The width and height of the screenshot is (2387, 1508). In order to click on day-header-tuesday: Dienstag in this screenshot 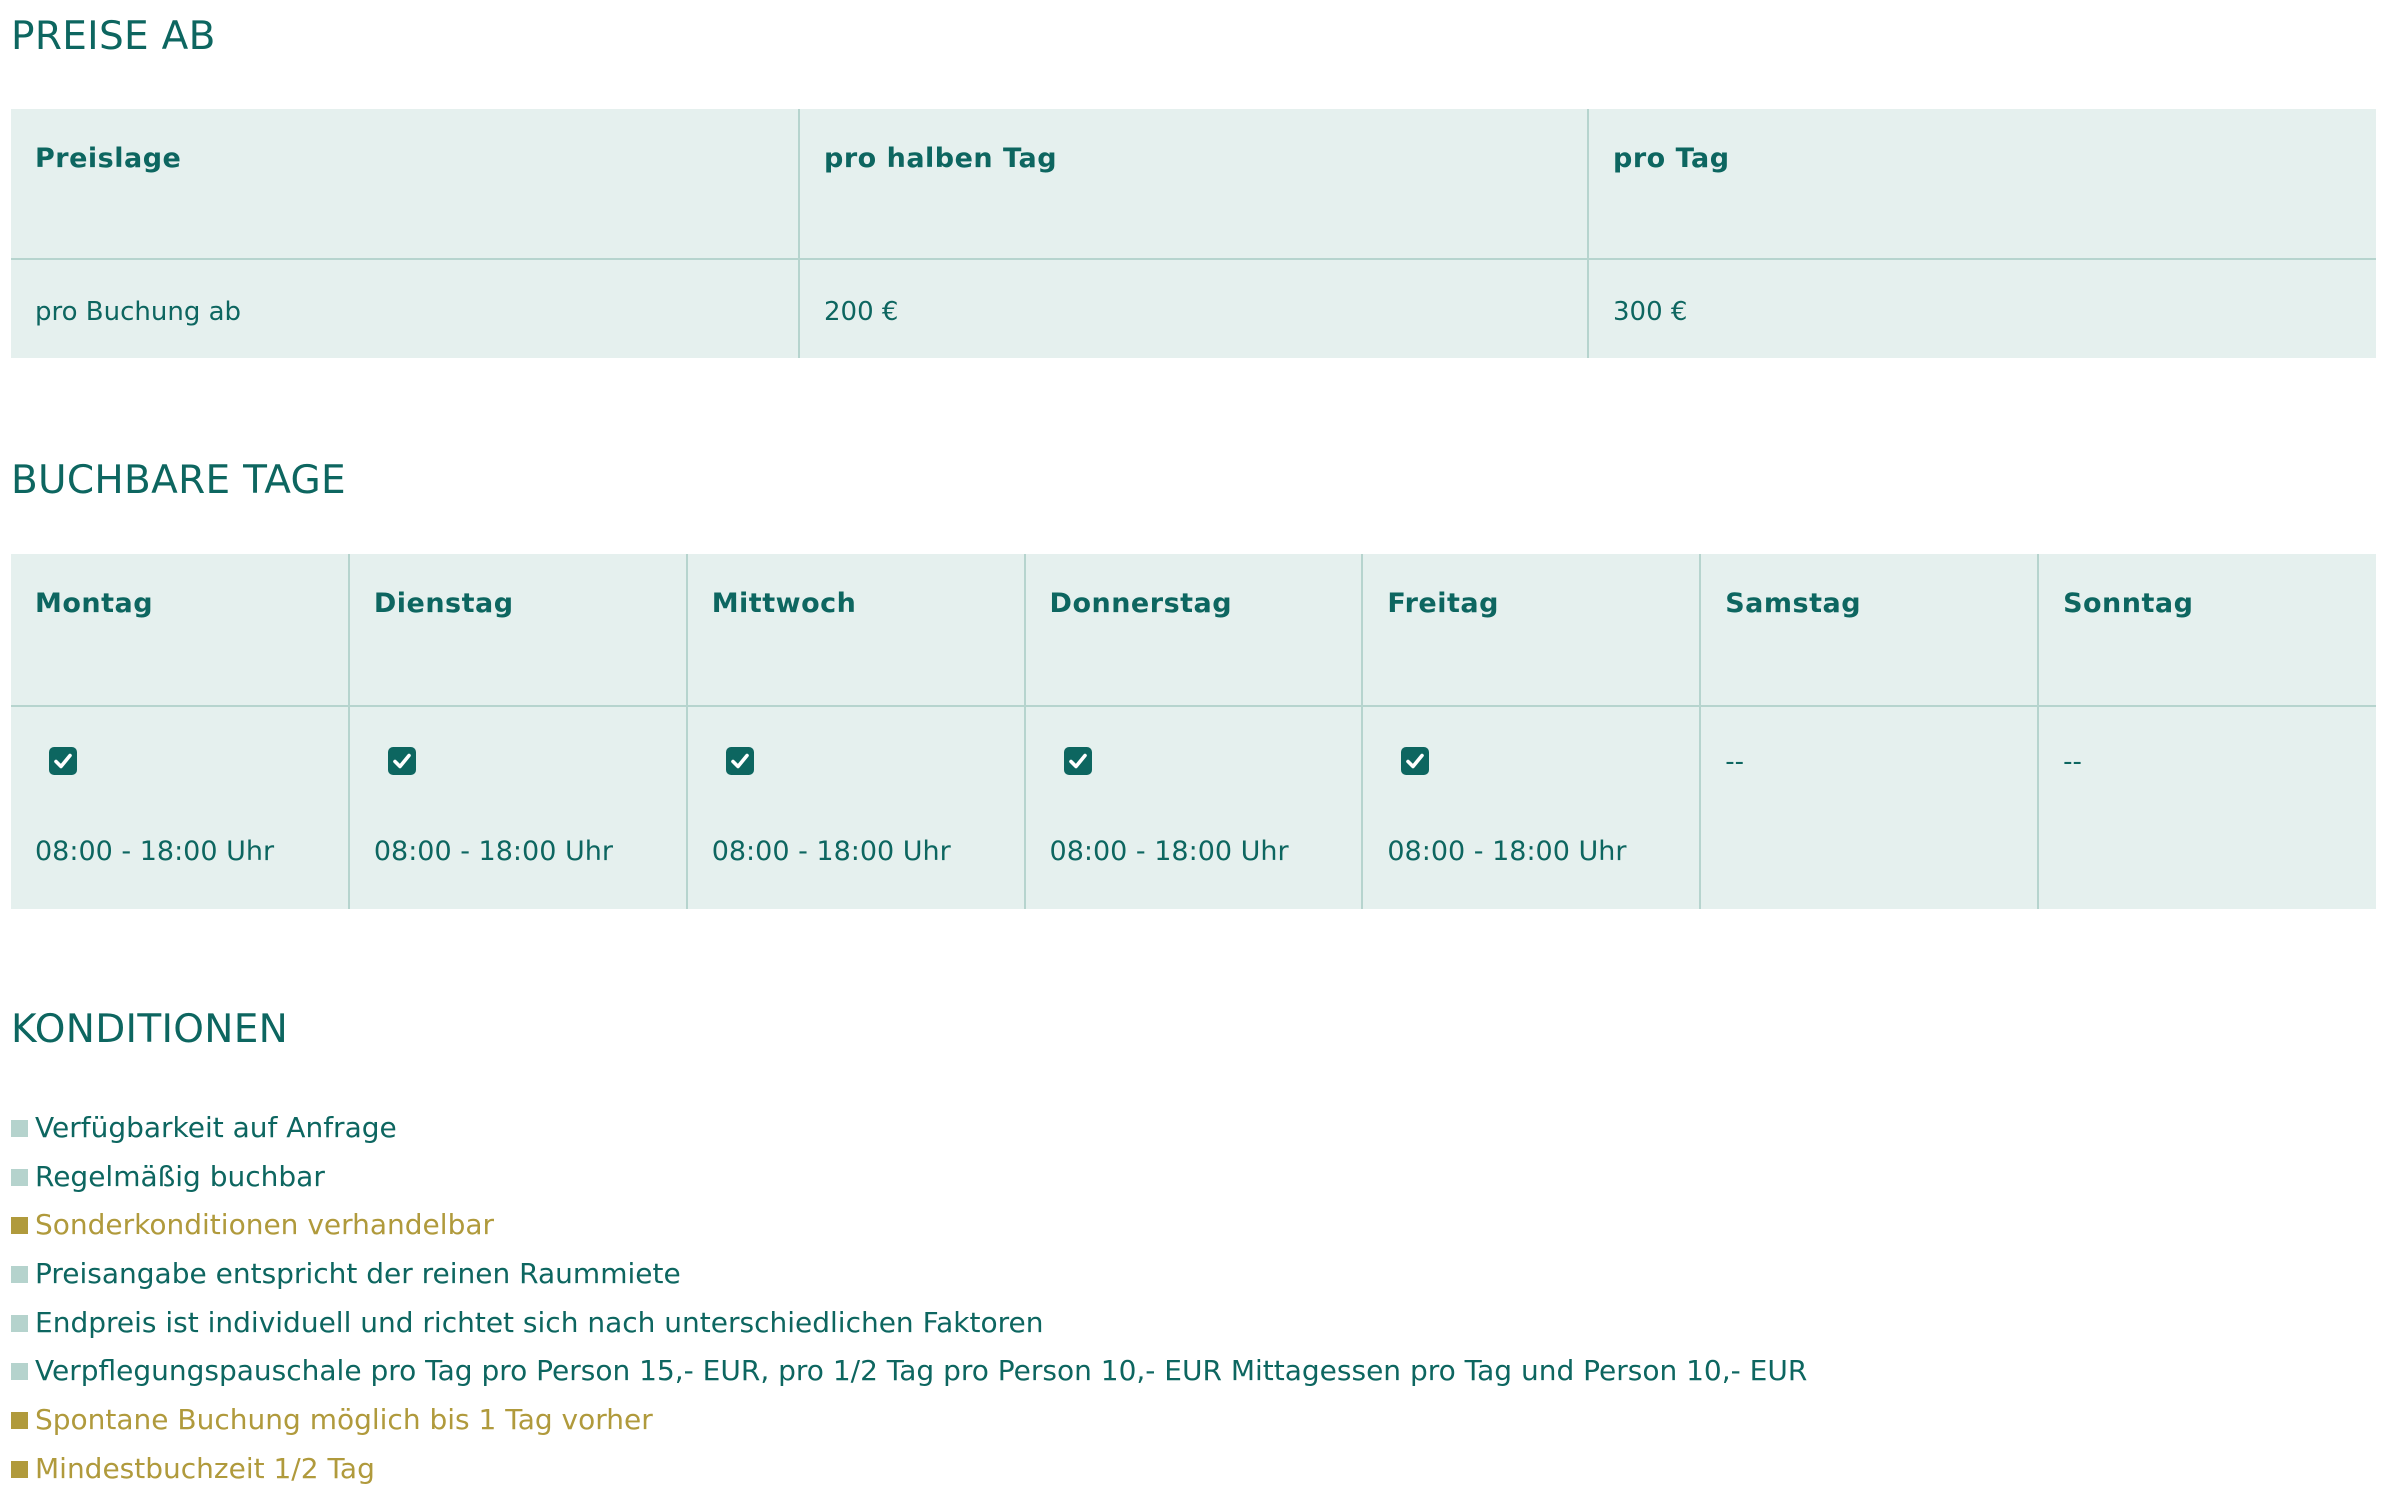, I will do `click(517, 630)`.